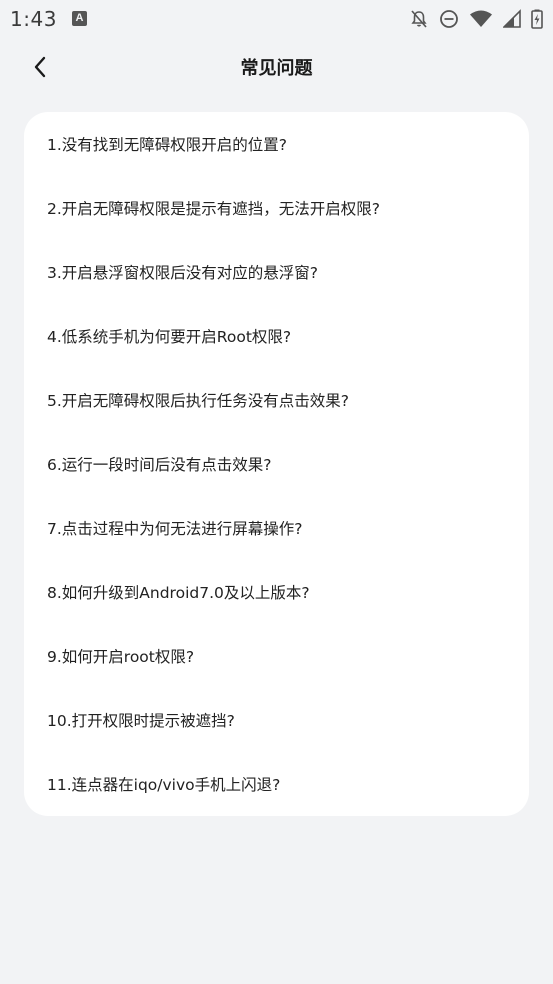 Image resolution: width=553 pixels, height=984 pixels. What do you see at coordinates (449, 19) in the screenshot?
I see `do-not-disturb-icon` at bounding box center [449, 19].